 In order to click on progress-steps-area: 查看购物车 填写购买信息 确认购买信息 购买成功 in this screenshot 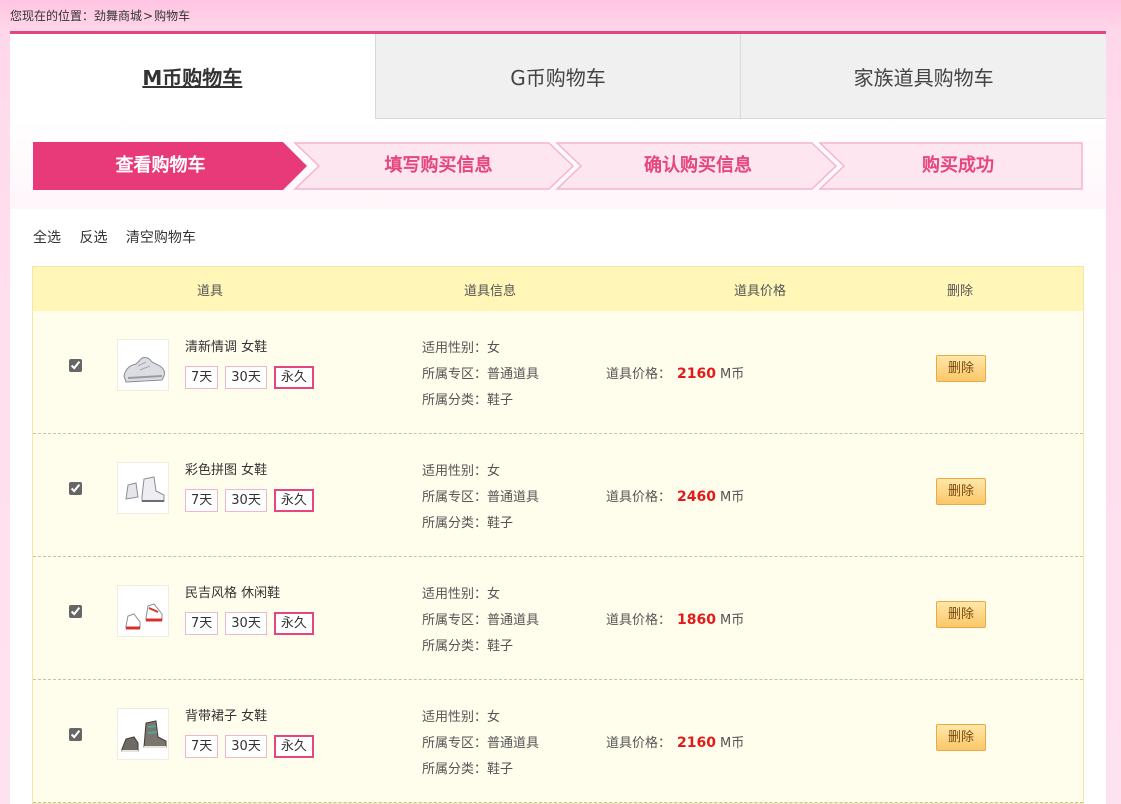, I will do `click(558, 164)`.